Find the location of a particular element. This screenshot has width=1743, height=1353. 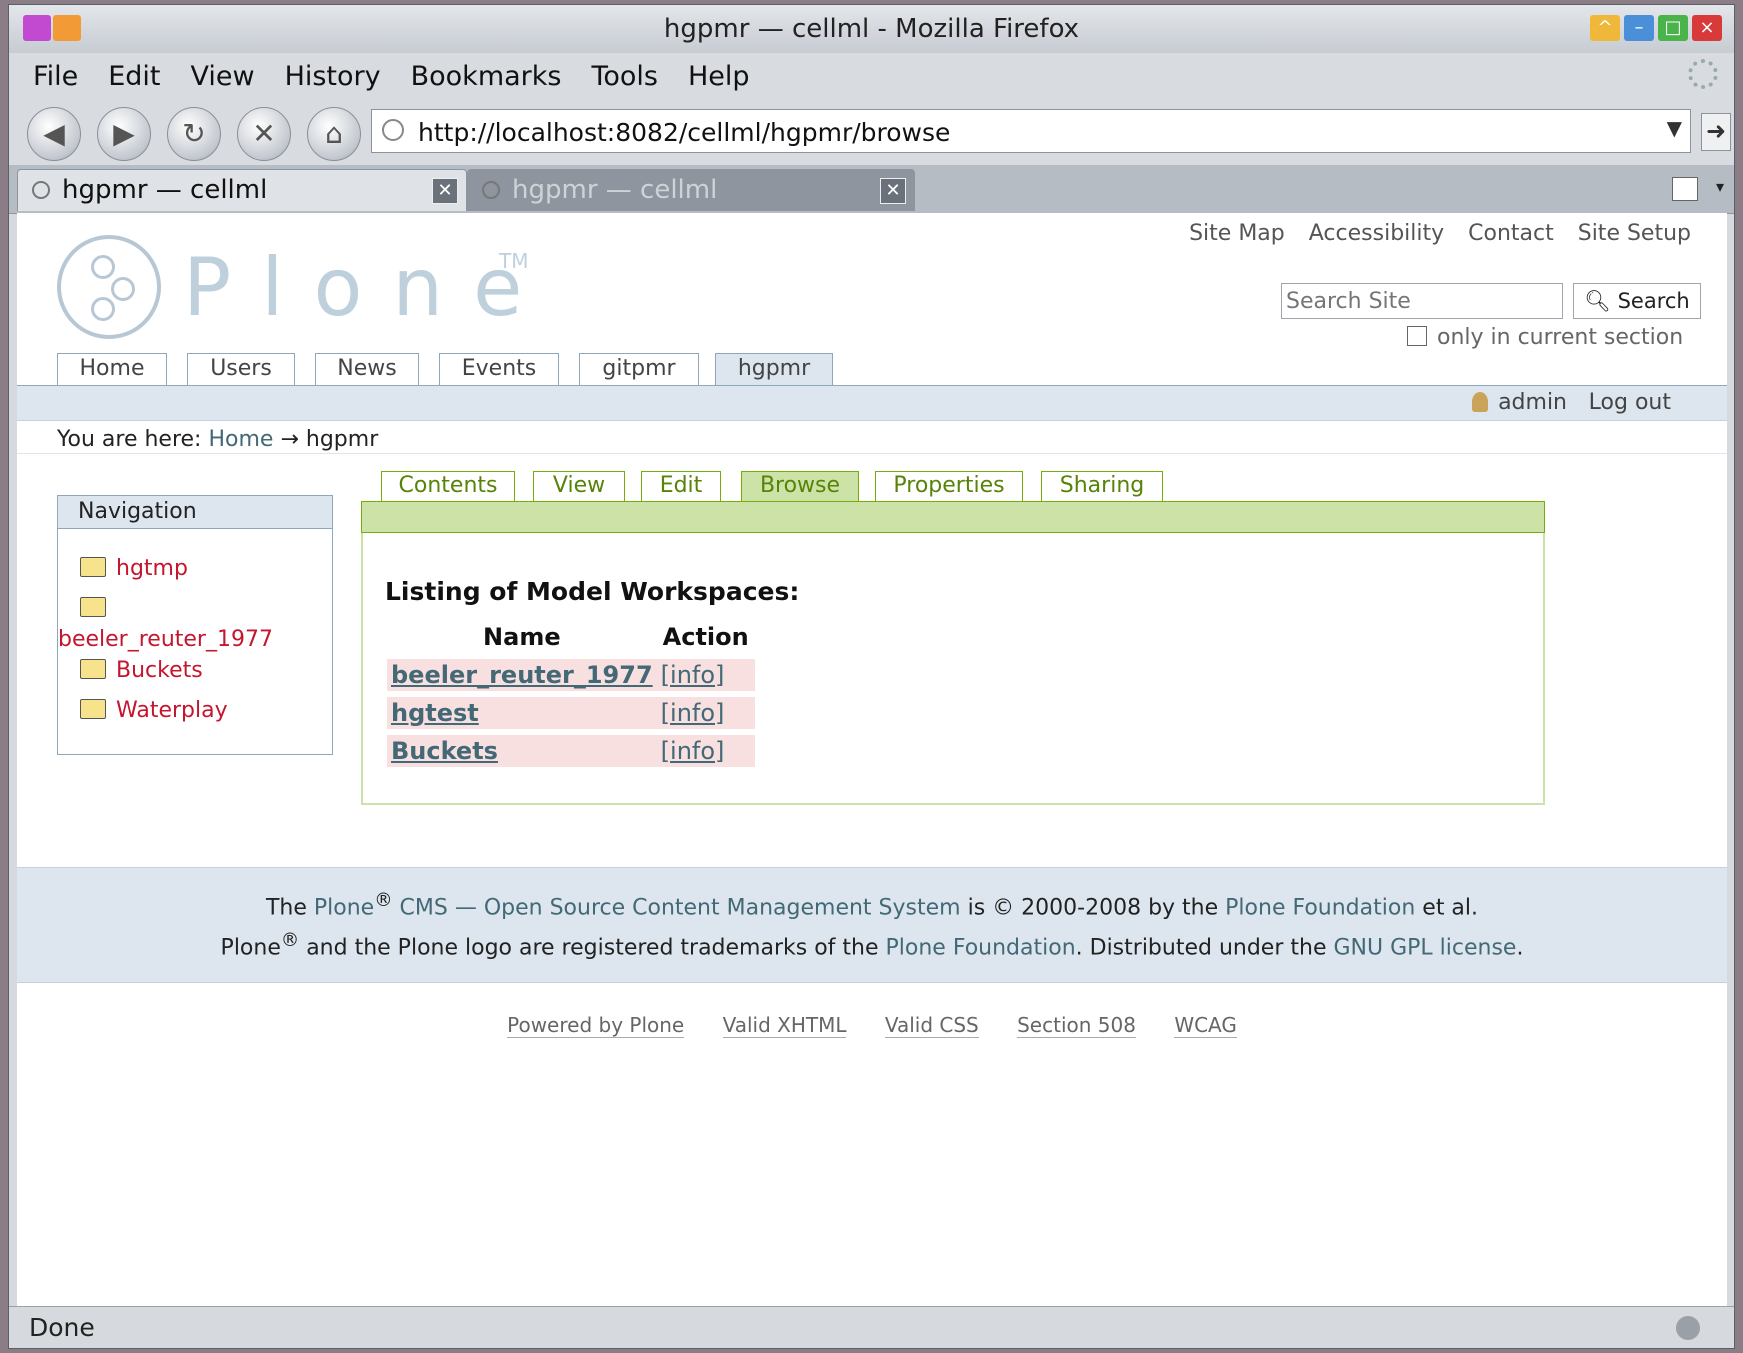

nav-item-label: Buckets is located at coordinates (159, 670).